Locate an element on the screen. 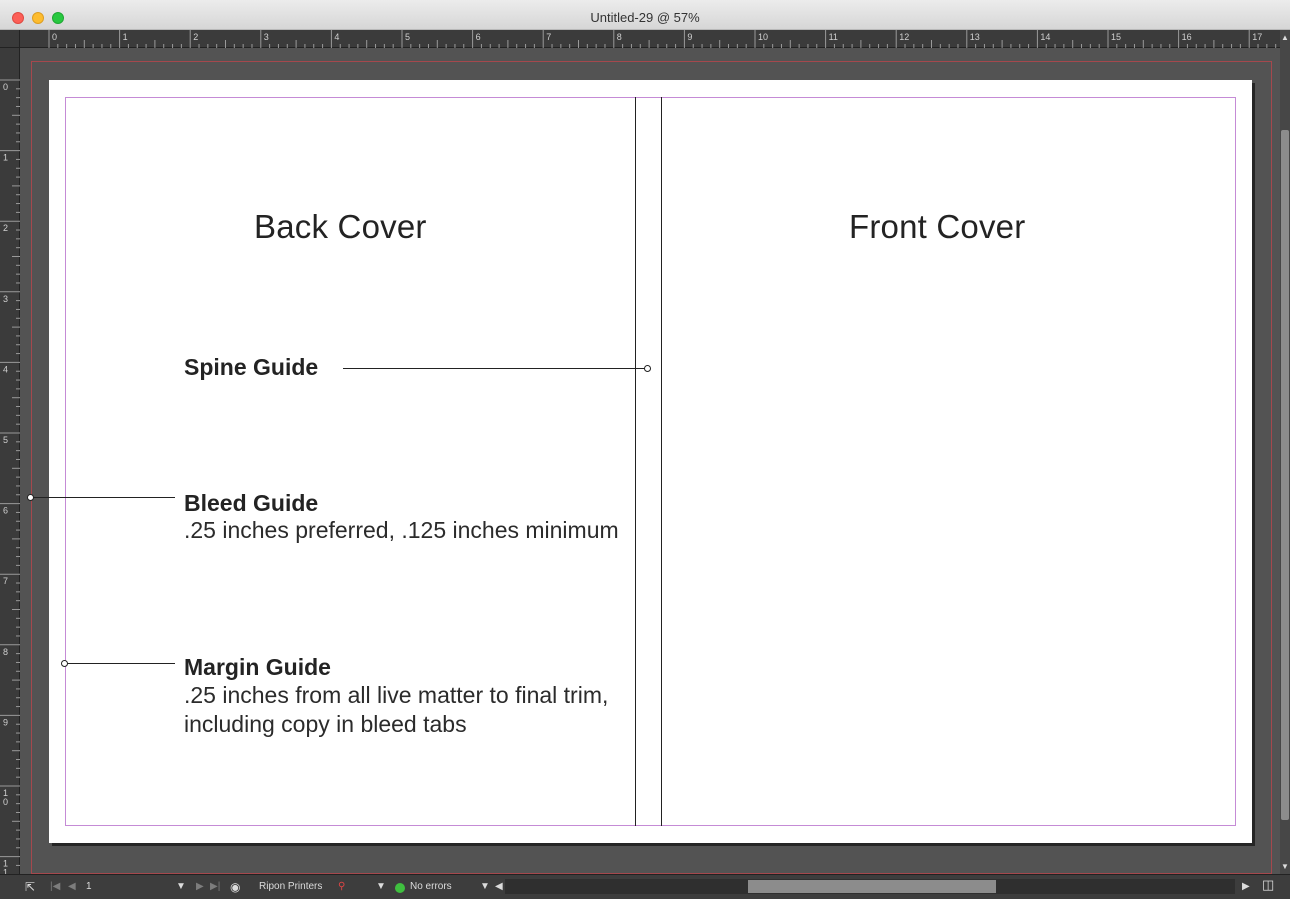  margin-guide-leader-dot is located at coordinates (64, 663).